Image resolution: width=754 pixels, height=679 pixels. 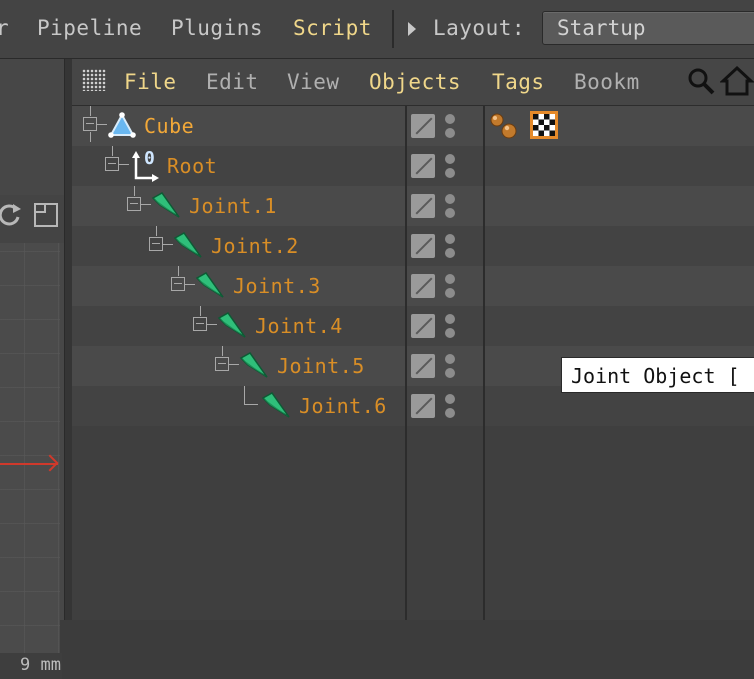 I want to click on object-flags-column, so click(x=445, y=363).